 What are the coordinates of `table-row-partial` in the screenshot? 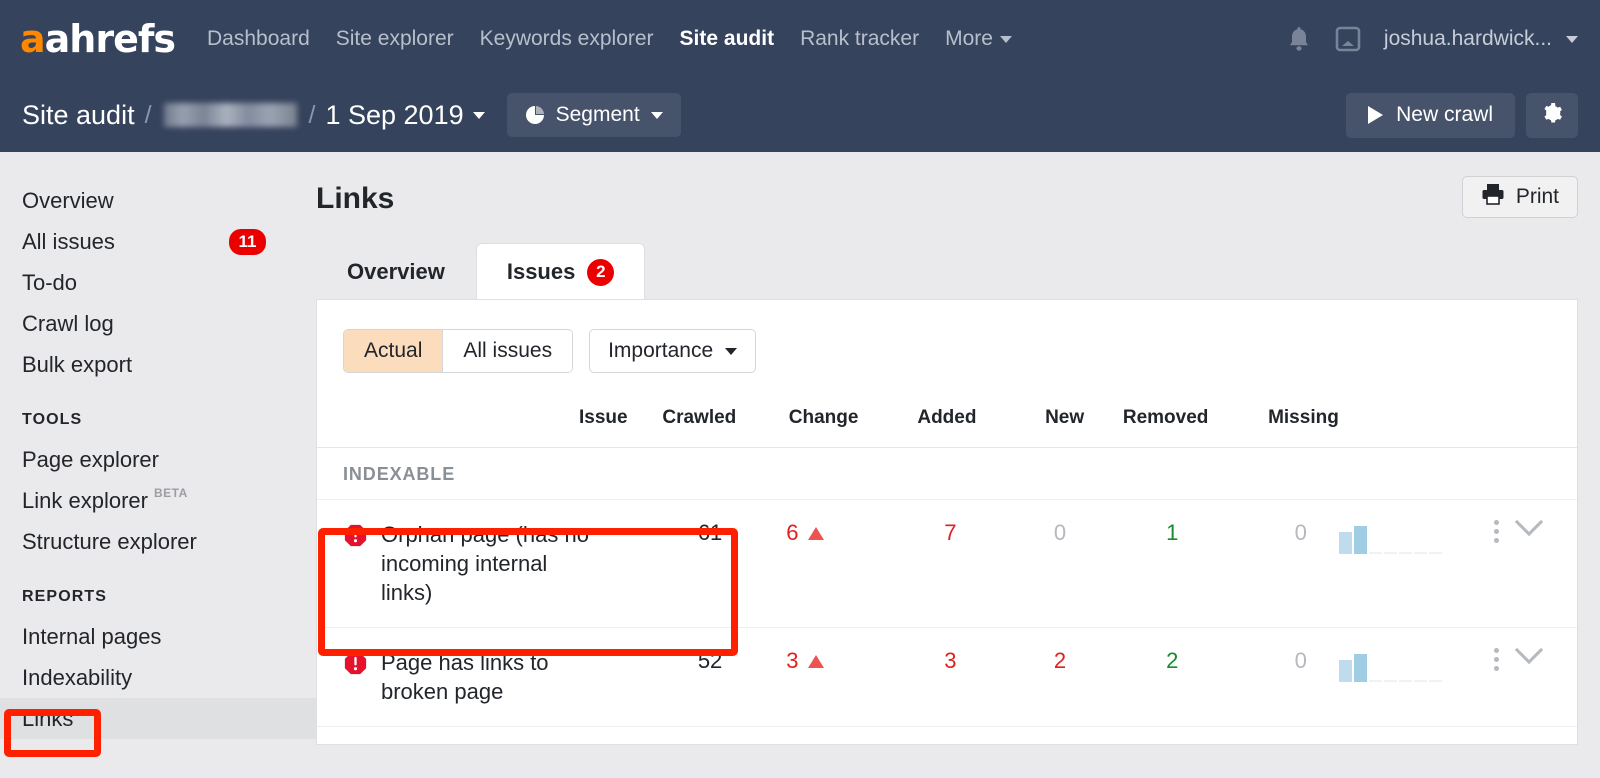 It's located at (947, 735).